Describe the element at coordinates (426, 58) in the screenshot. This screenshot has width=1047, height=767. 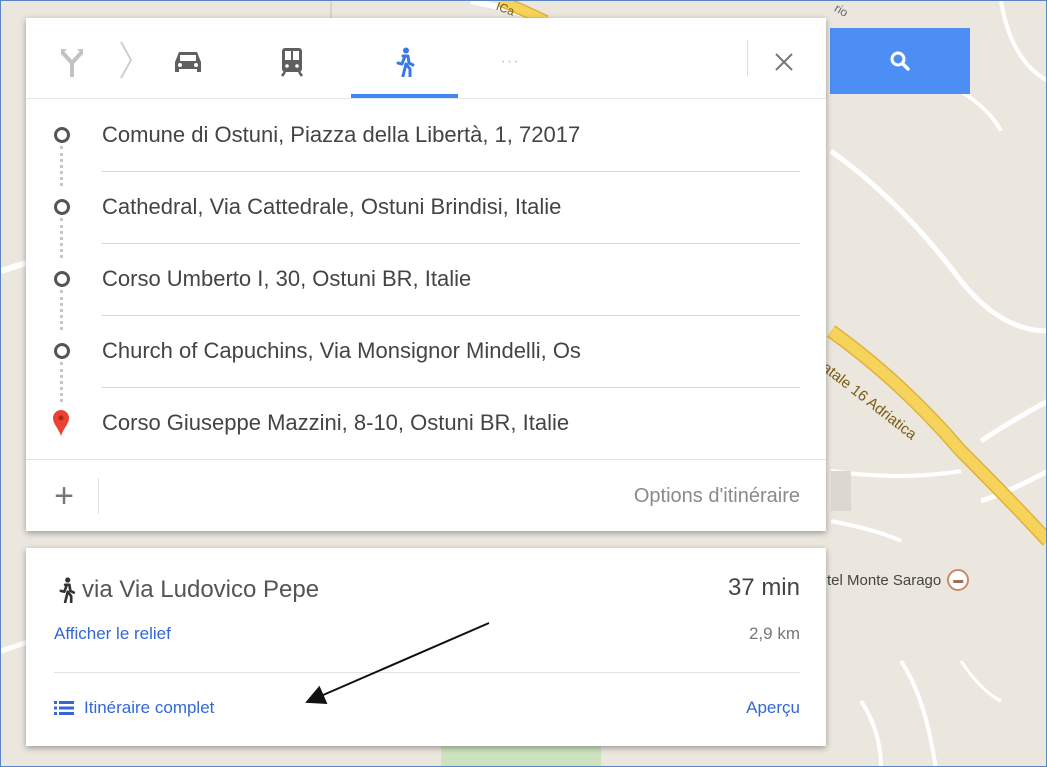
I see `travel-mode-bar: ···` at that location.